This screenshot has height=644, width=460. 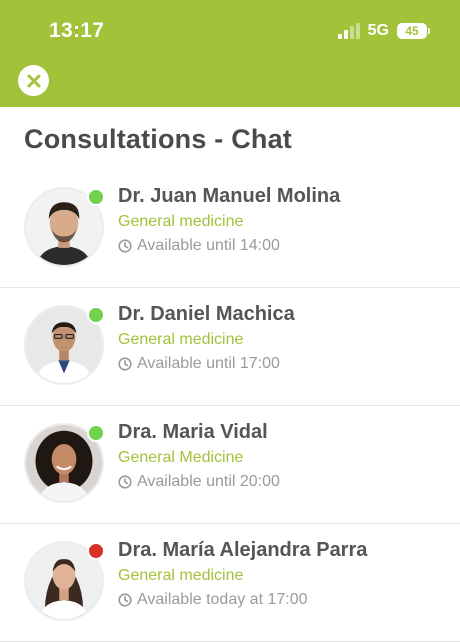 I want to click on availability-text: Available until 20:00, so click(x=208, y=481).